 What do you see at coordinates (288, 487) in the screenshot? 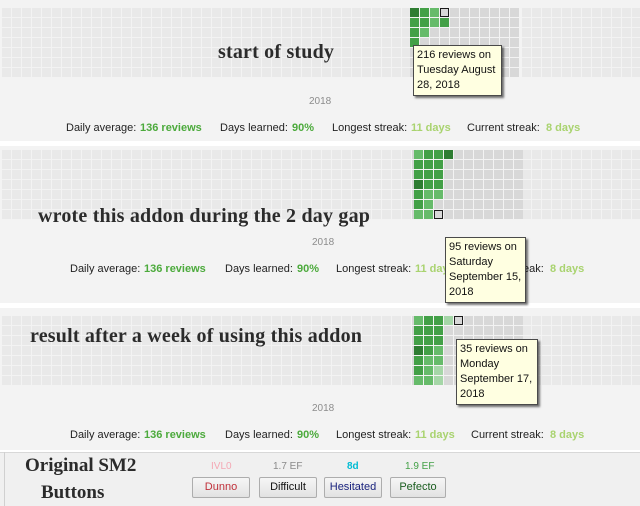
I see `difficult-button: Difficult` at bounding box center [288, 487].